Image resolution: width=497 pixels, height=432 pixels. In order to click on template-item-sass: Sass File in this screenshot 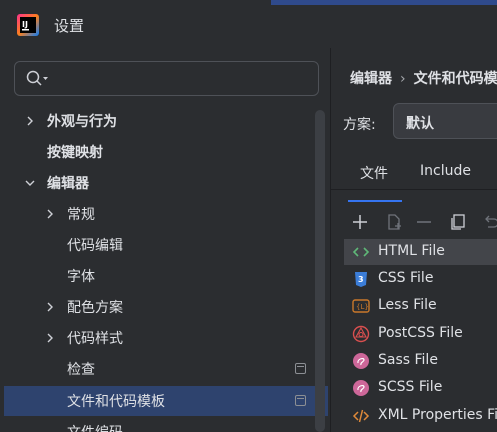, I will do `click(420, 361)`.